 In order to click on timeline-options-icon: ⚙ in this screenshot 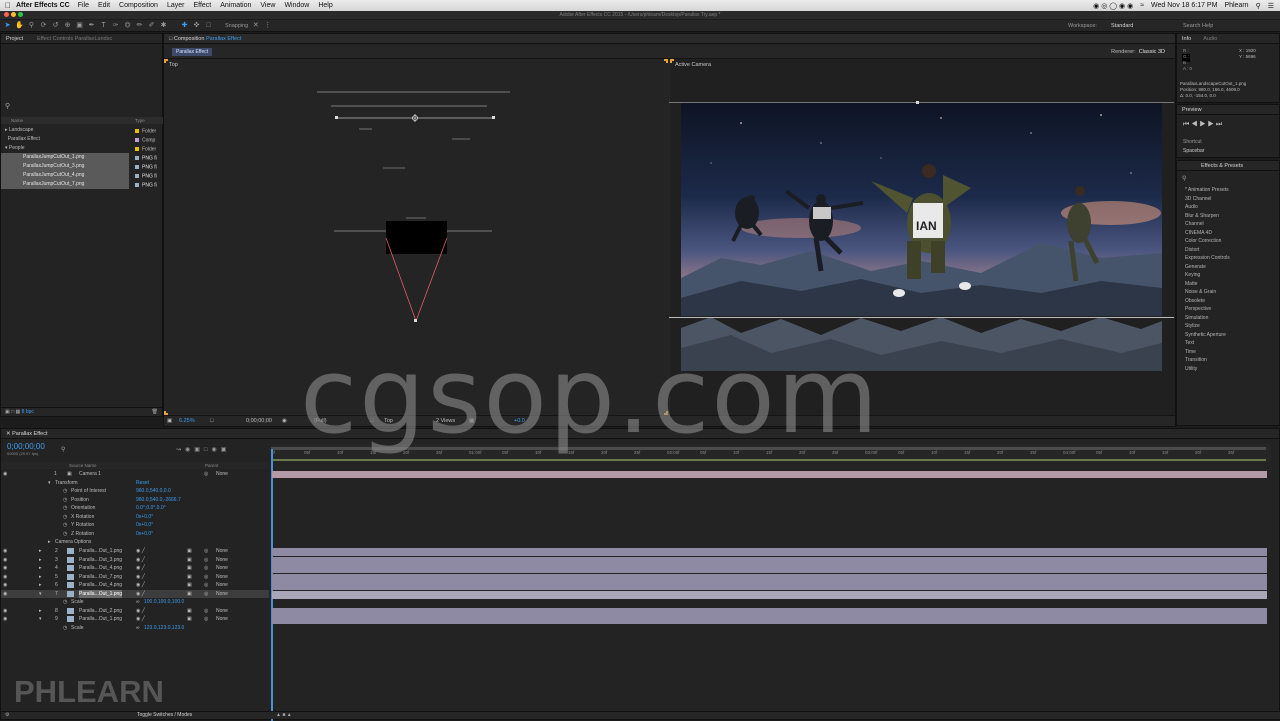, I will do `click(7, 715)`.